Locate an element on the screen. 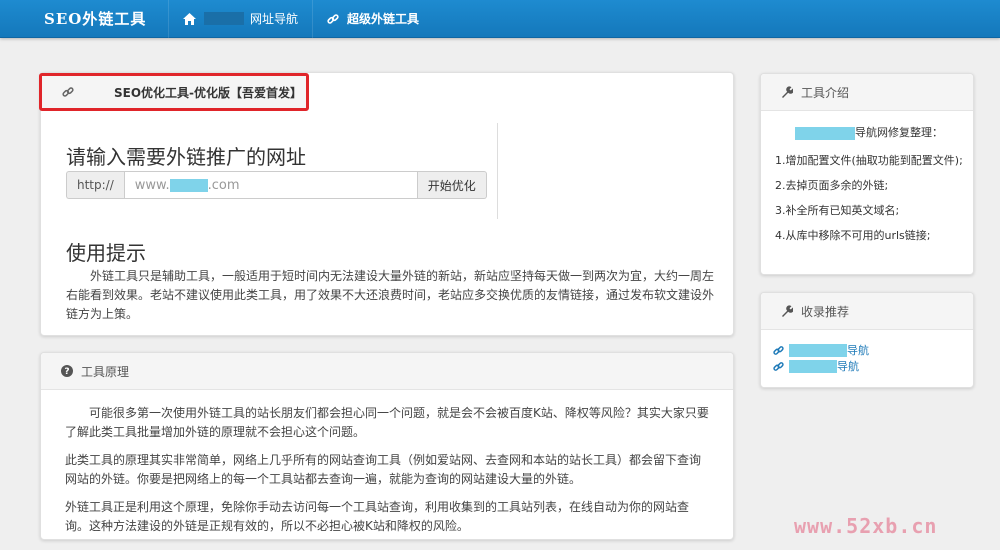 This screenshot has height=550, width=1000. nav-item-site-navigation: 网址导航 is located at coordinates (240, 19).